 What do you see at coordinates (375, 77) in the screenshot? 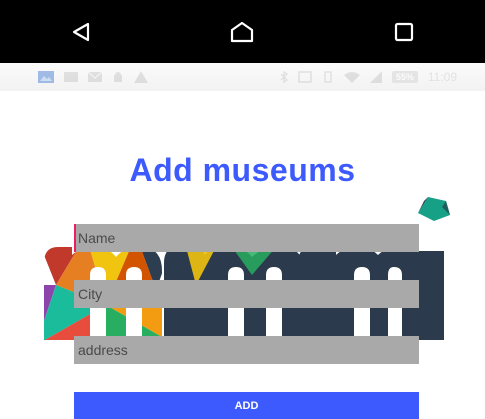
I see `signal-icon` at bounding box center [375, 77].